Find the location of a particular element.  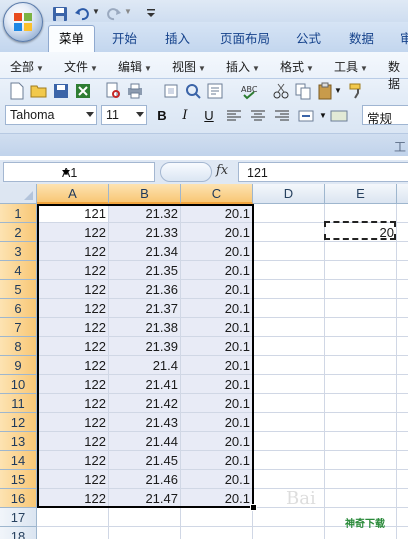

cell-f1 is located at coordinates (402, 213).